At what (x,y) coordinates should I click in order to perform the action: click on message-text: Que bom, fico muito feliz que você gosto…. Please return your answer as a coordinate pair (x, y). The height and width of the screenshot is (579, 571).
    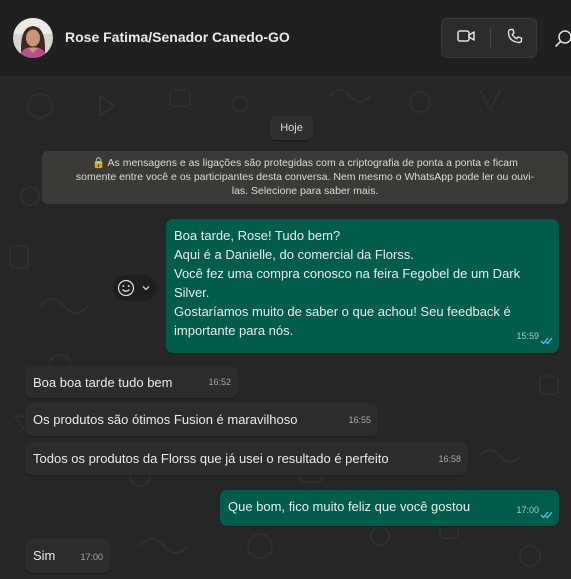
    Looking at the image, I should click on (349, 506).